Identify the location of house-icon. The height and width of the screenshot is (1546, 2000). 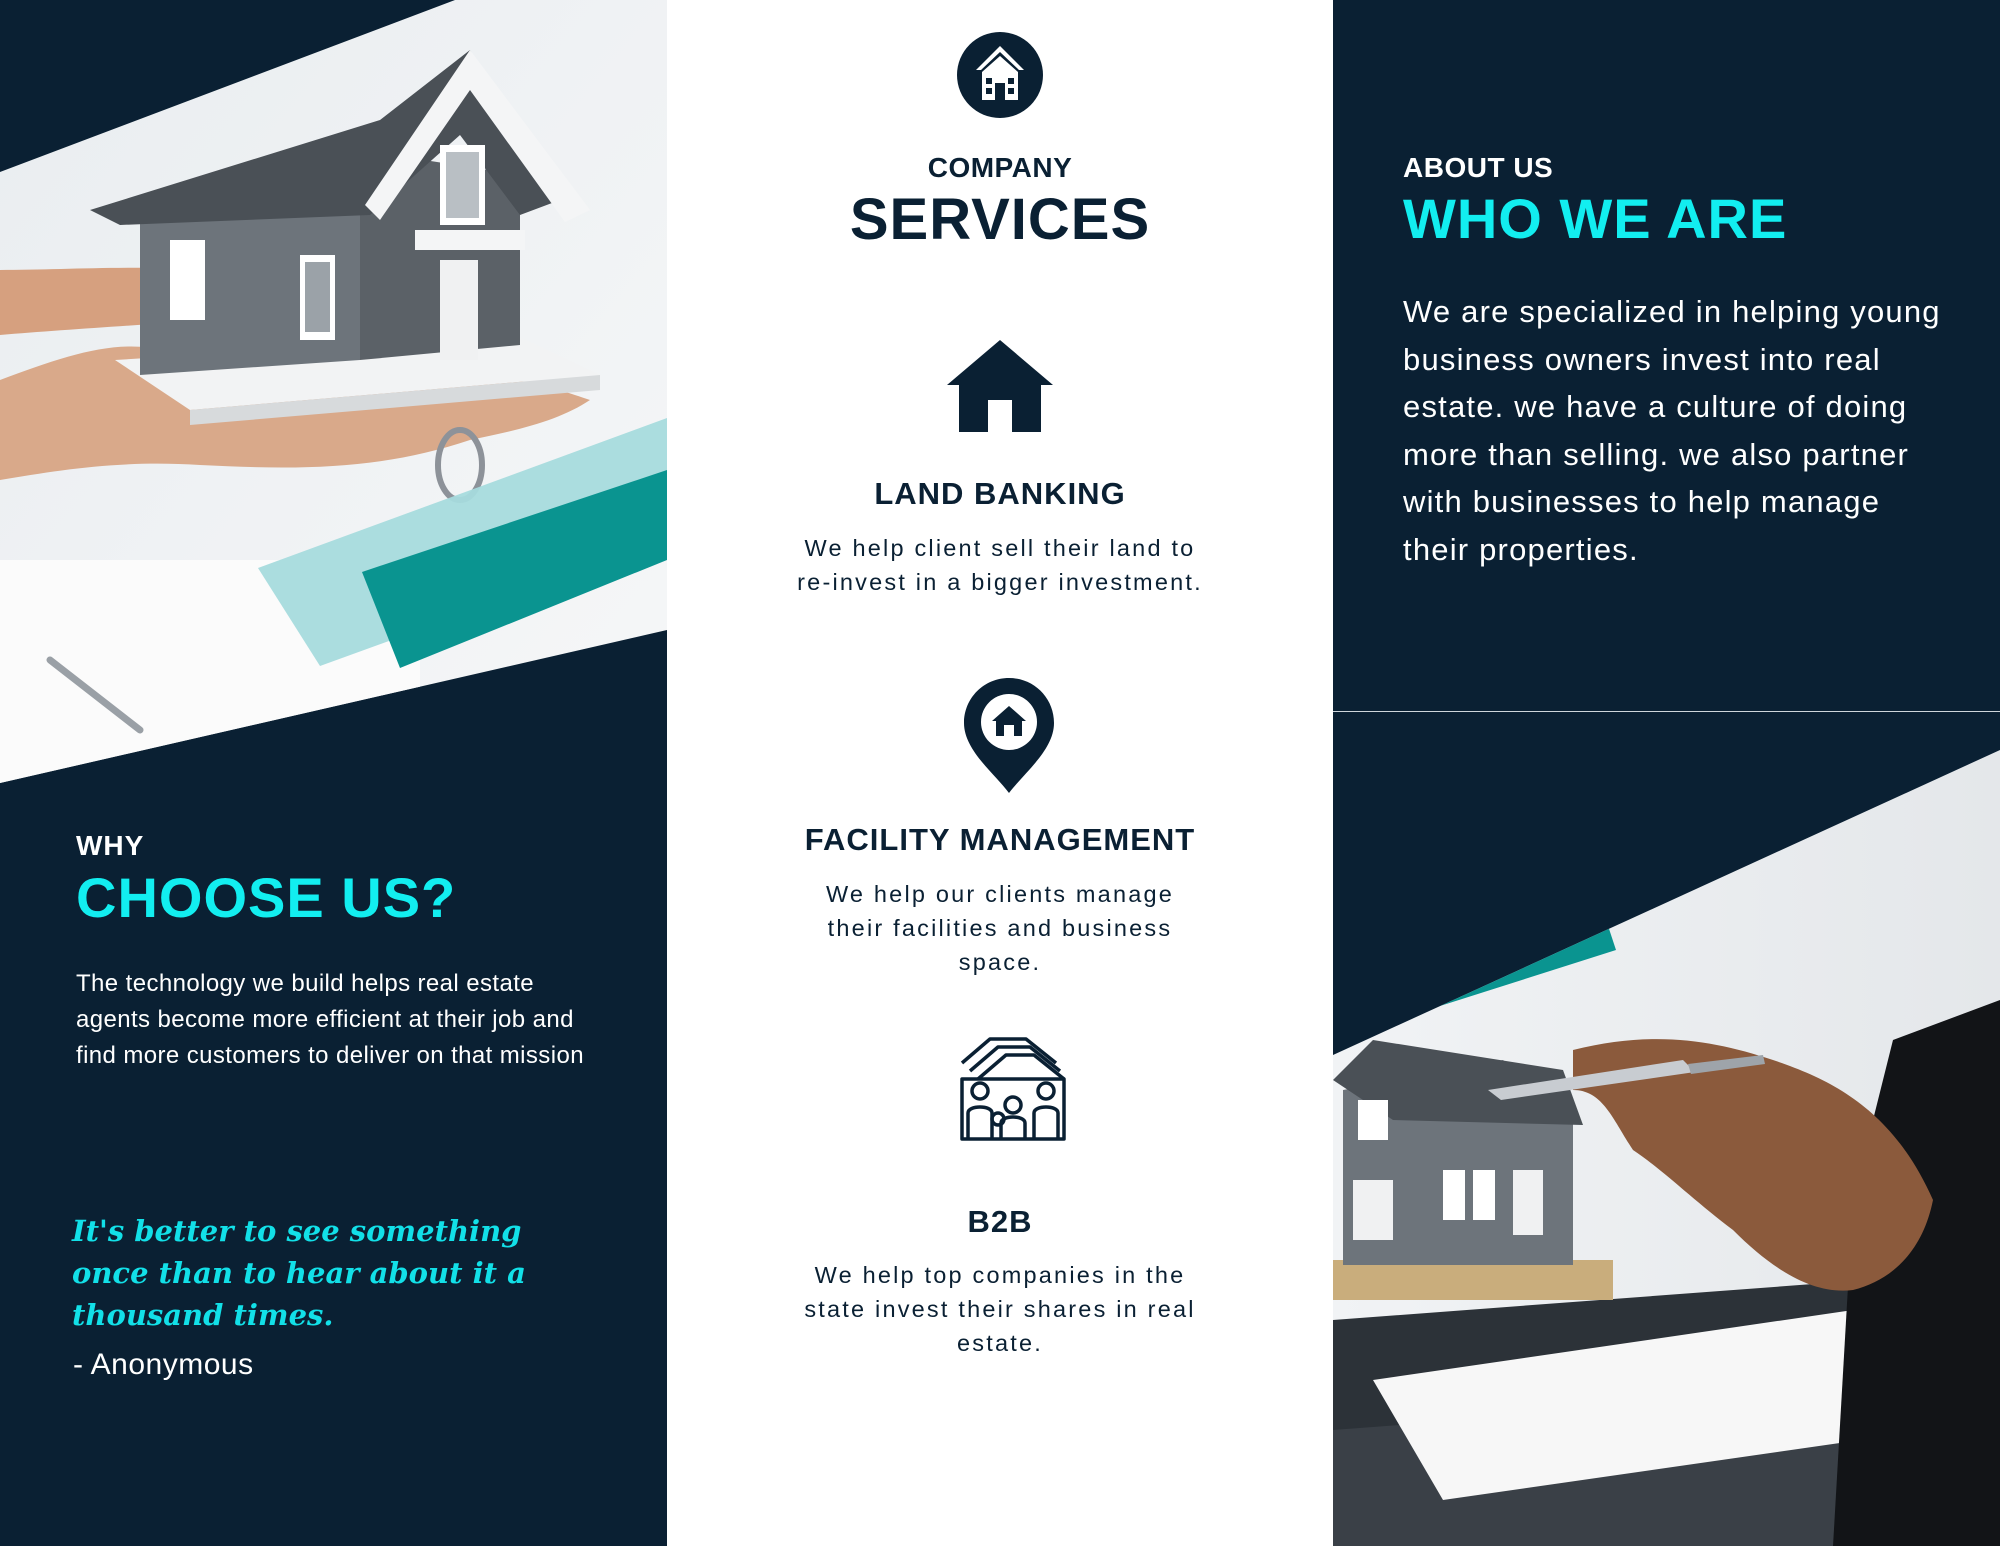
(1000, 386).